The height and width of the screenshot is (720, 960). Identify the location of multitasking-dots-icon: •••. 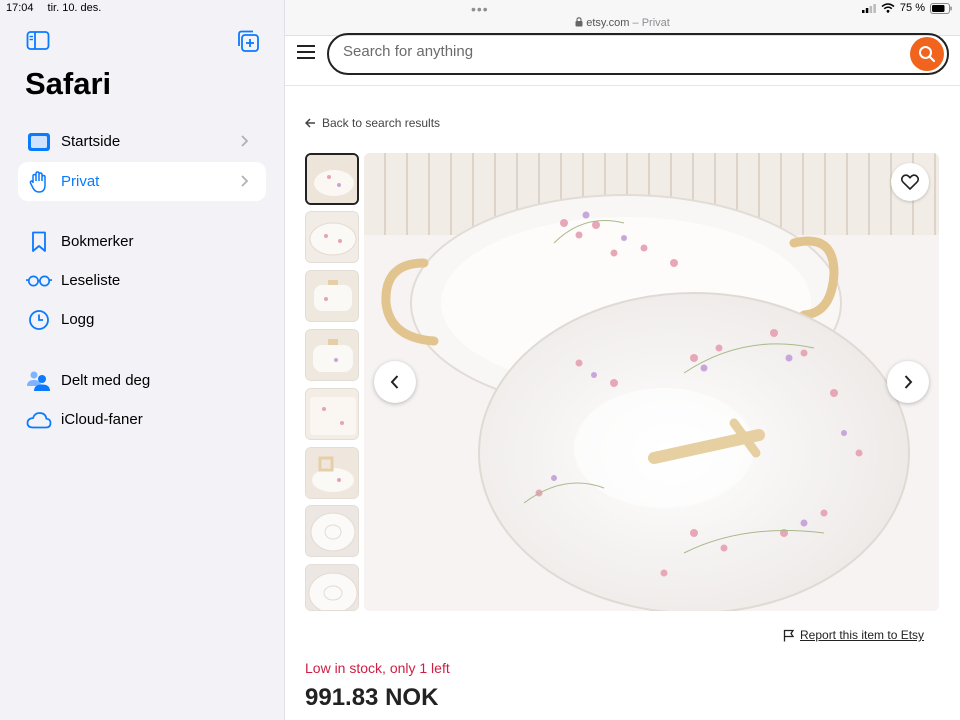
(480, 9).